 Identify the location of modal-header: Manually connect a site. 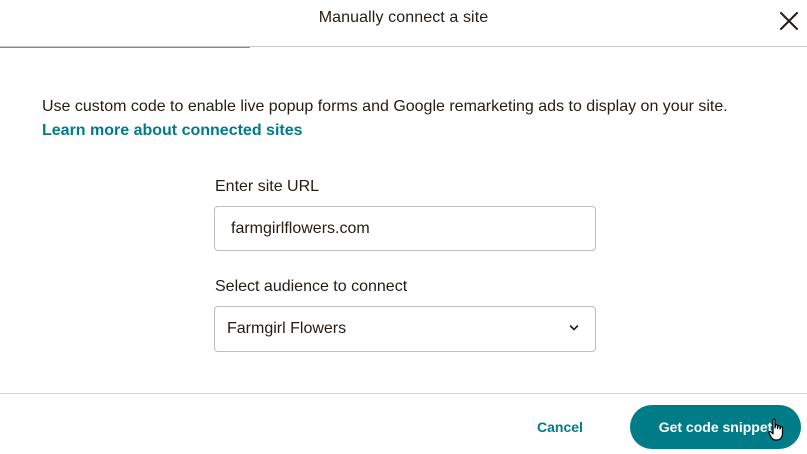
(403, 23).